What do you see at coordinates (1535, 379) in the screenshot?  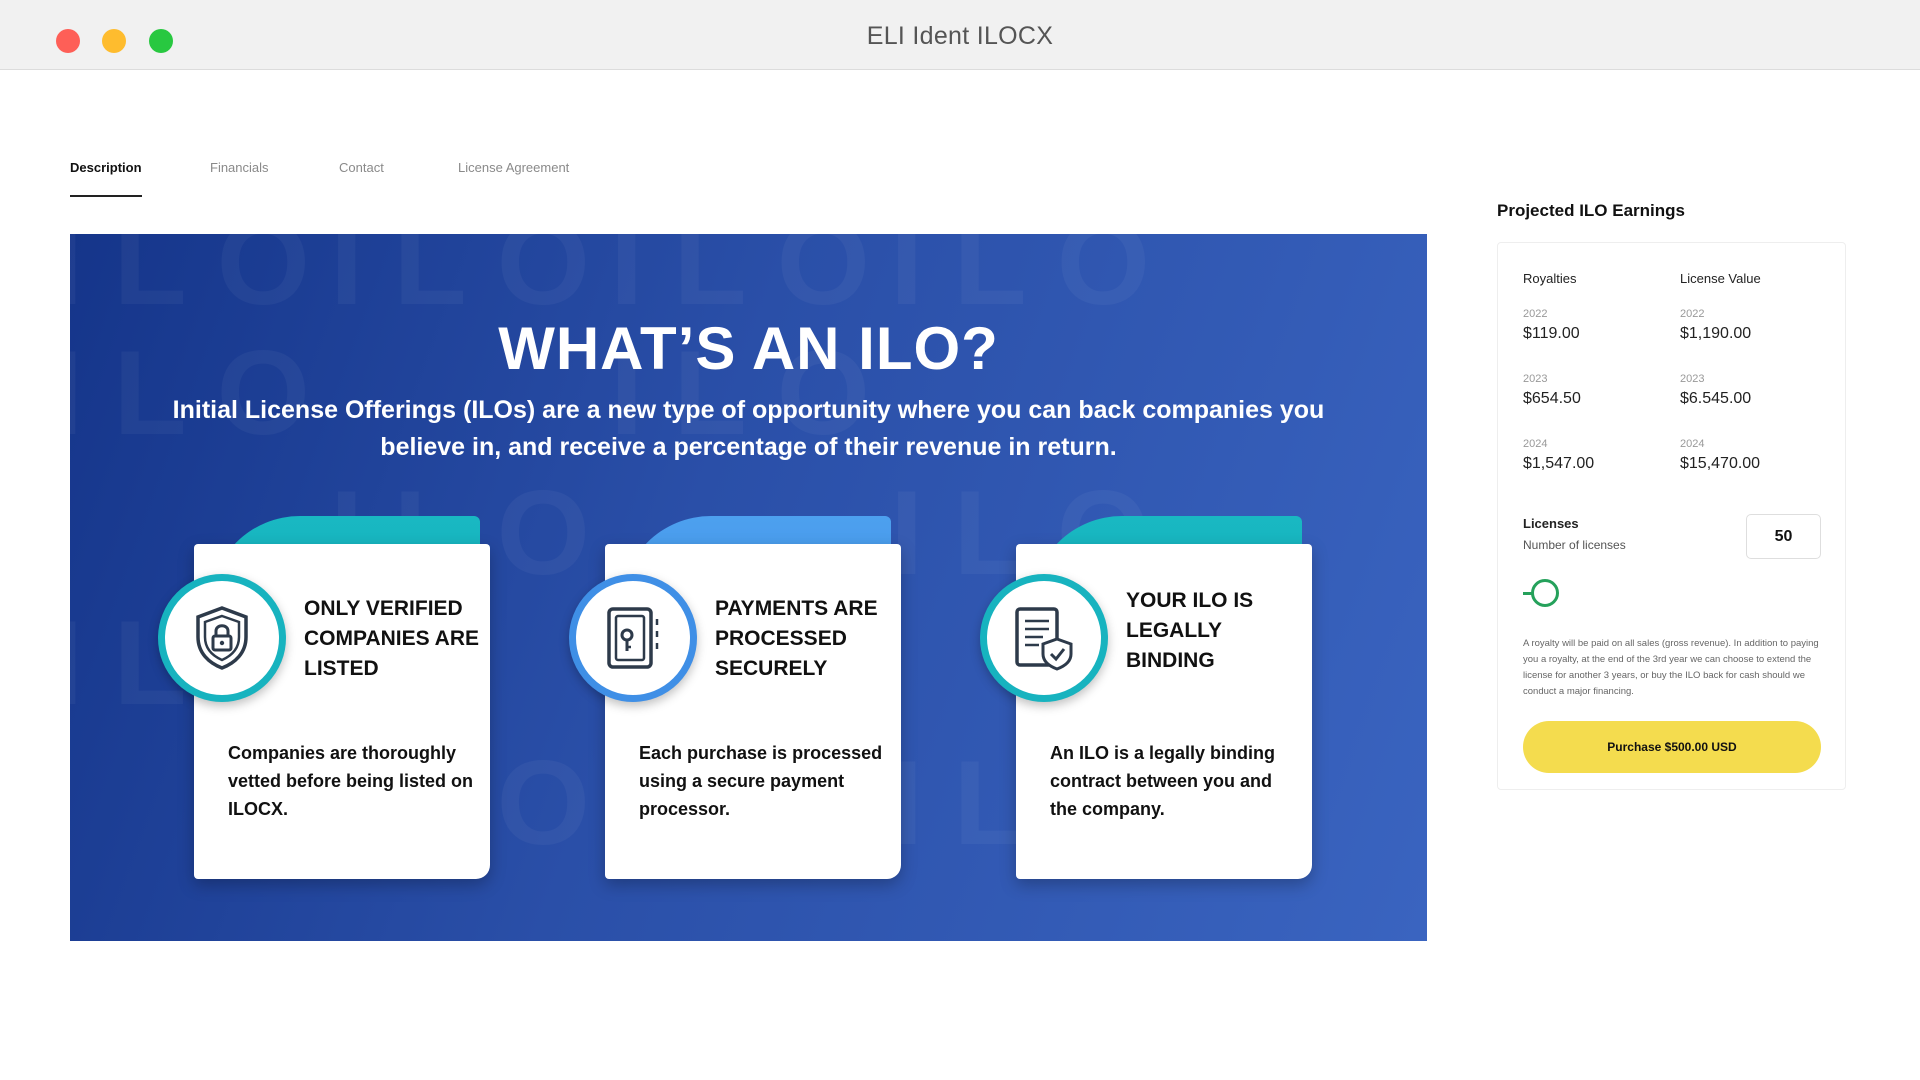 I see `royalty-year: 2023` at bounding box center [1535, 379].